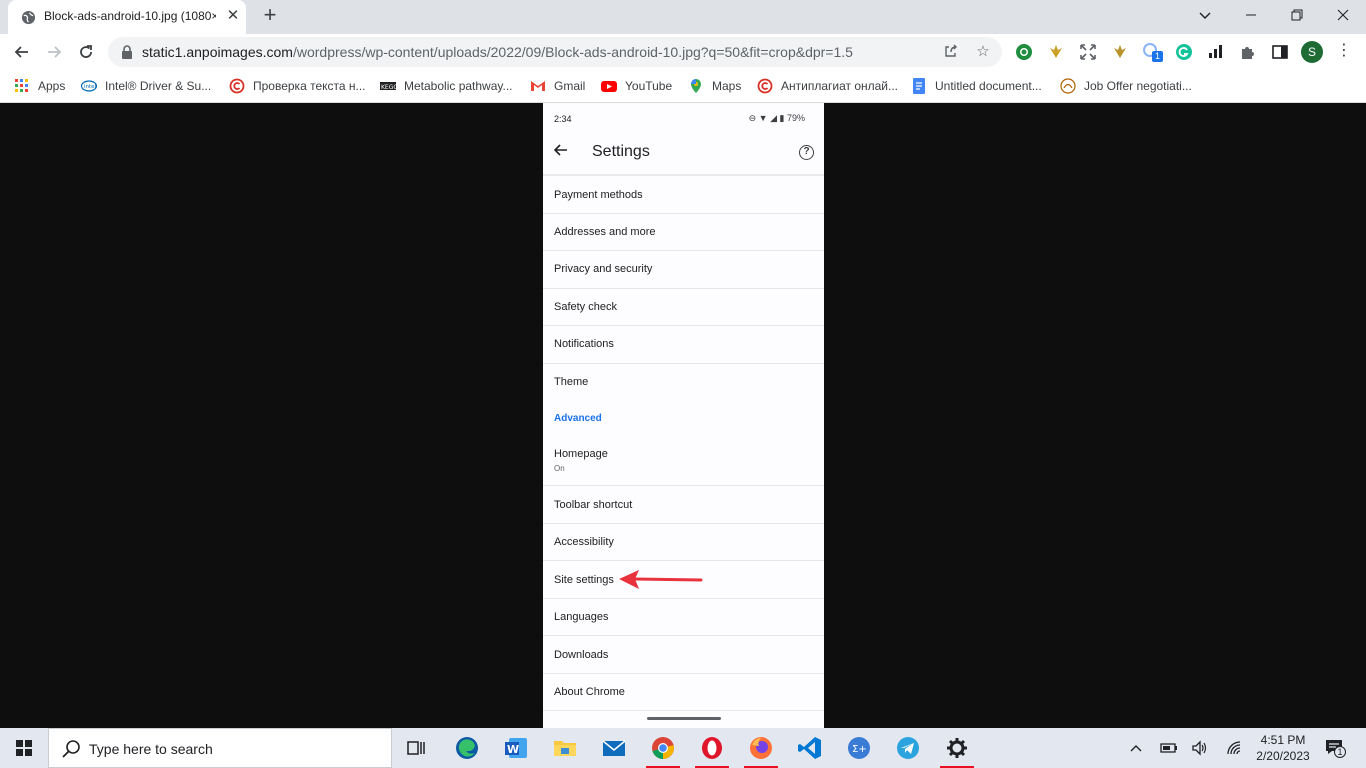  I want to click on extension-badge-icon: 1, so click(1152, 52).